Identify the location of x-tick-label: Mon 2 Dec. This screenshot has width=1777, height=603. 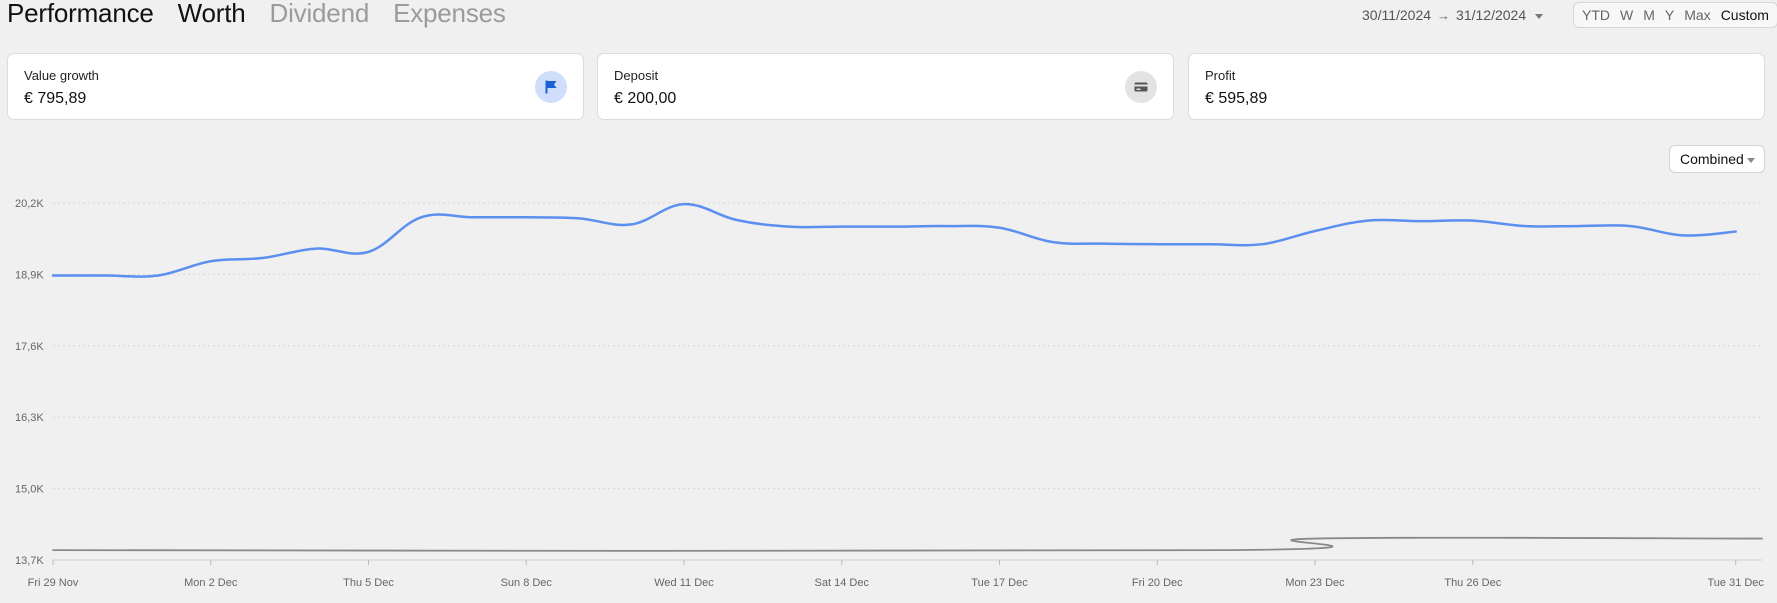
(211, 583).